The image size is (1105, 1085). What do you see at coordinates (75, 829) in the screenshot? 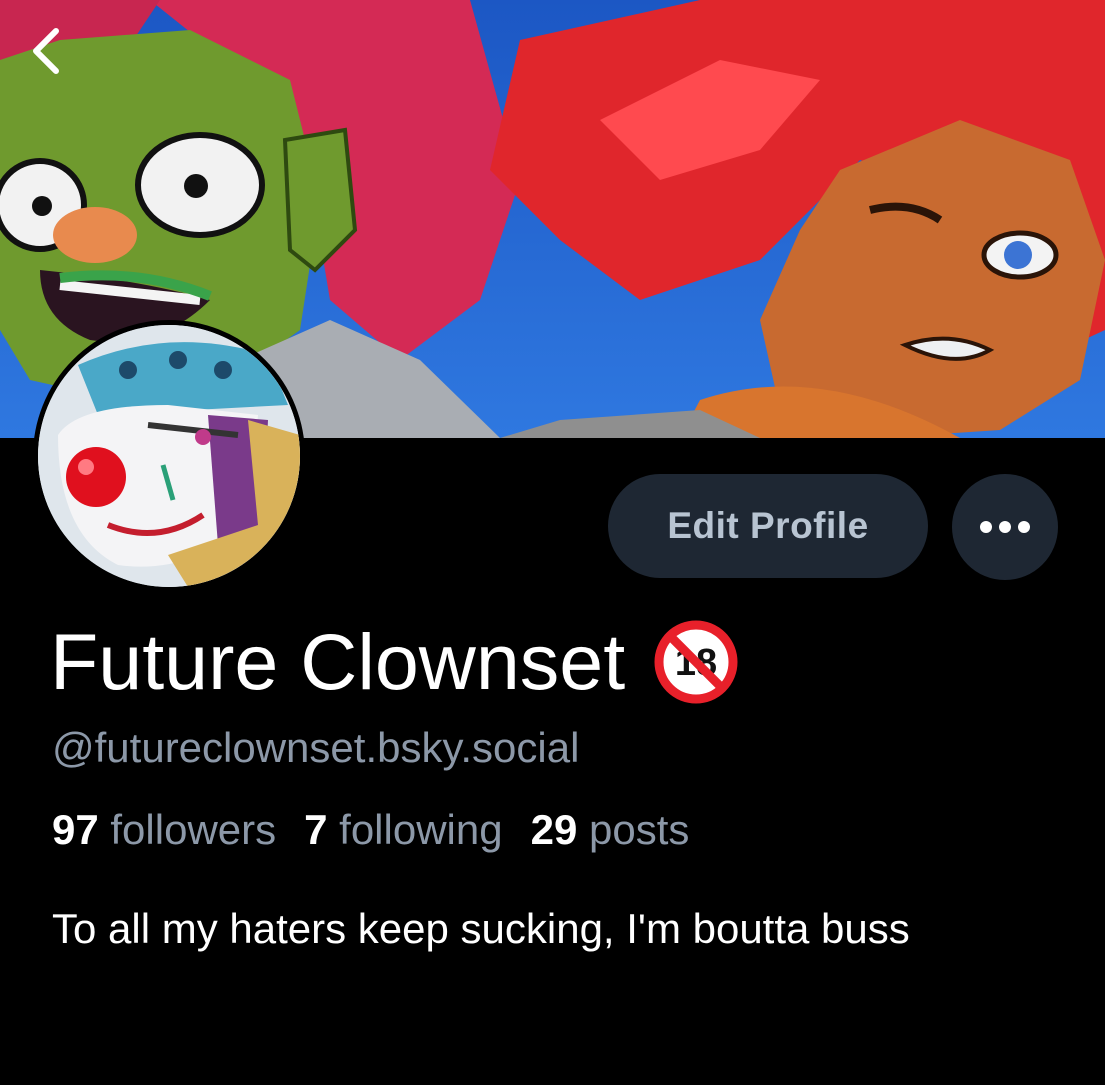
I see `followers-count: 97` at bounding box center [75, 829].